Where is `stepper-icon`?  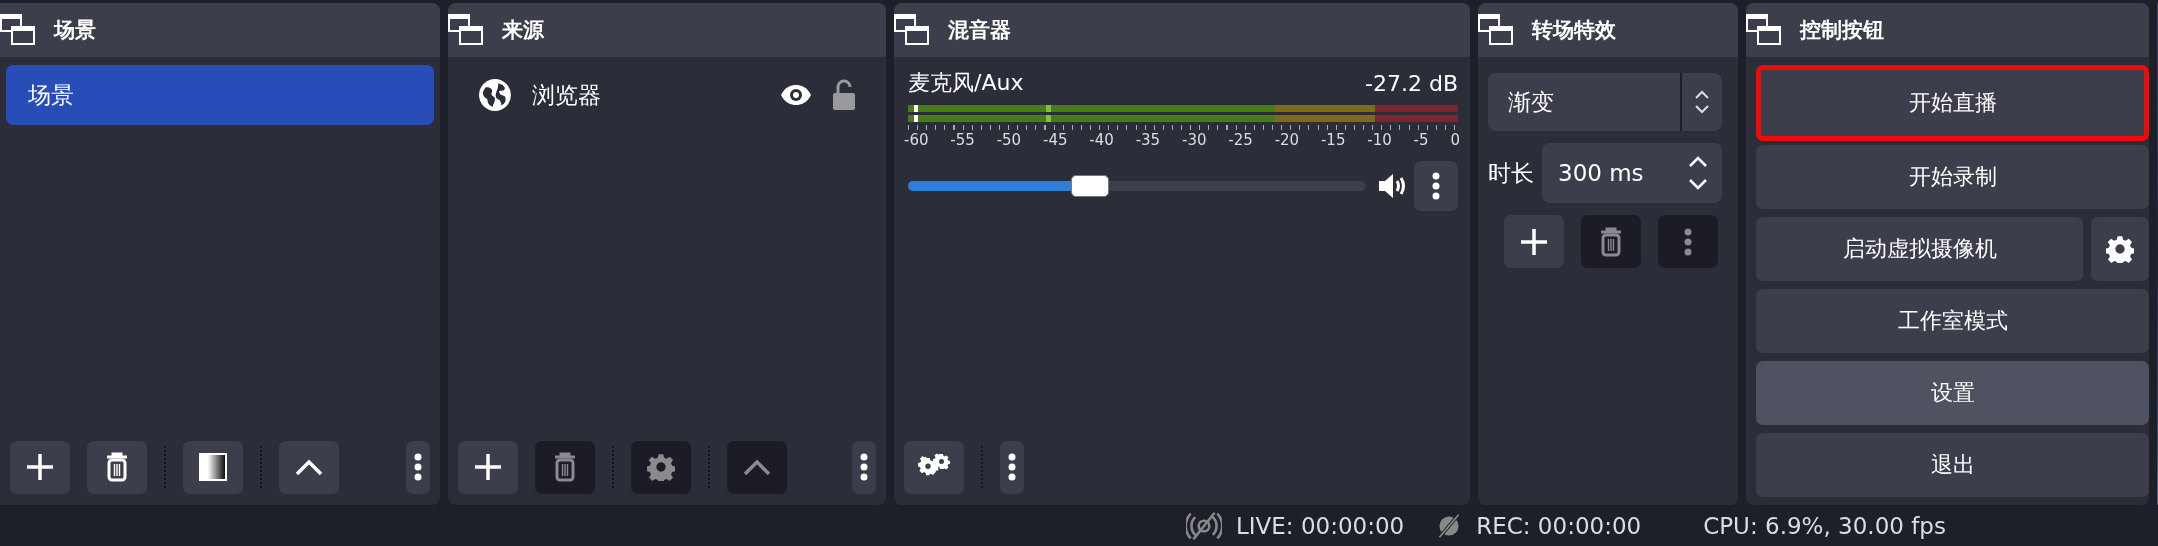
stepper-icon is located at coordinates (1698, 173).